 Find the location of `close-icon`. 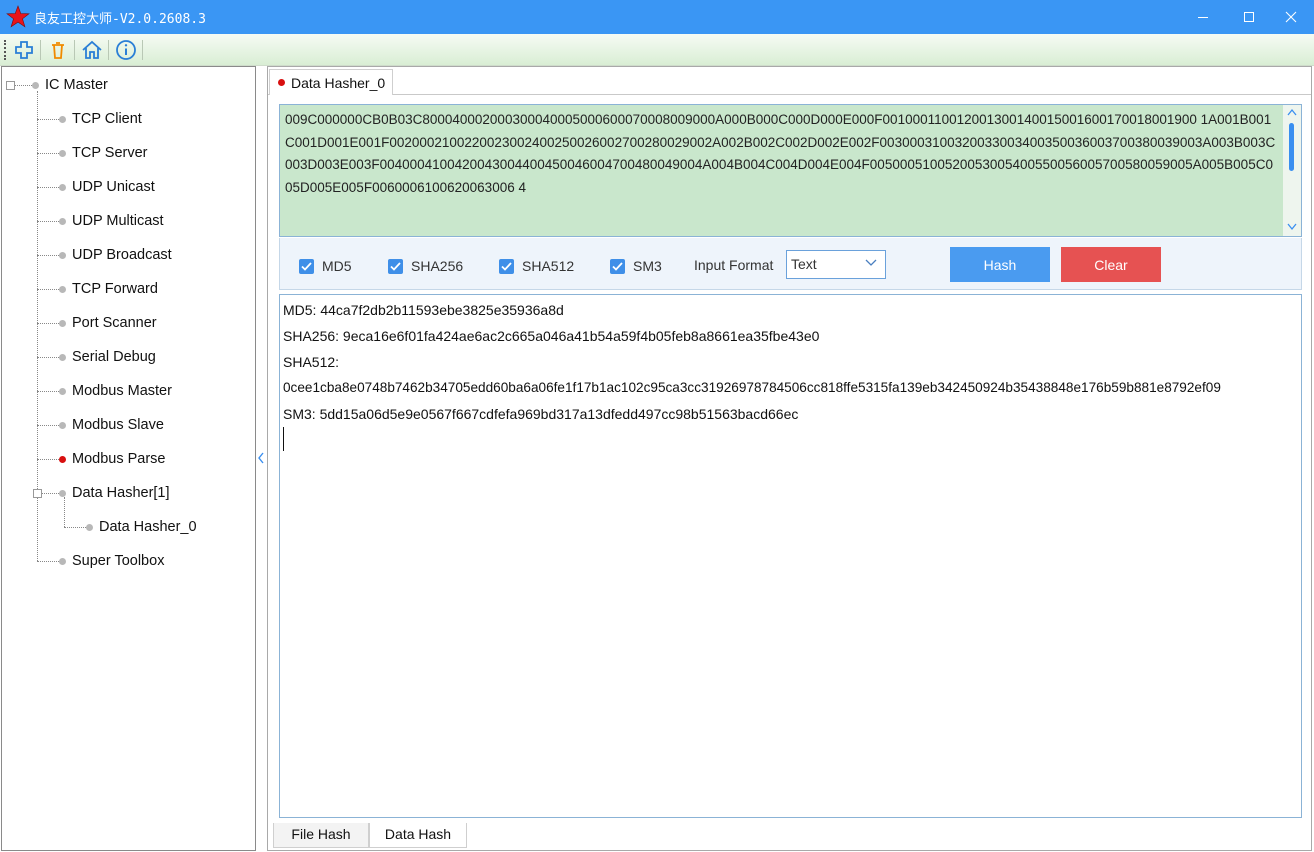

close-icon is located at coordinates (1291, 17).